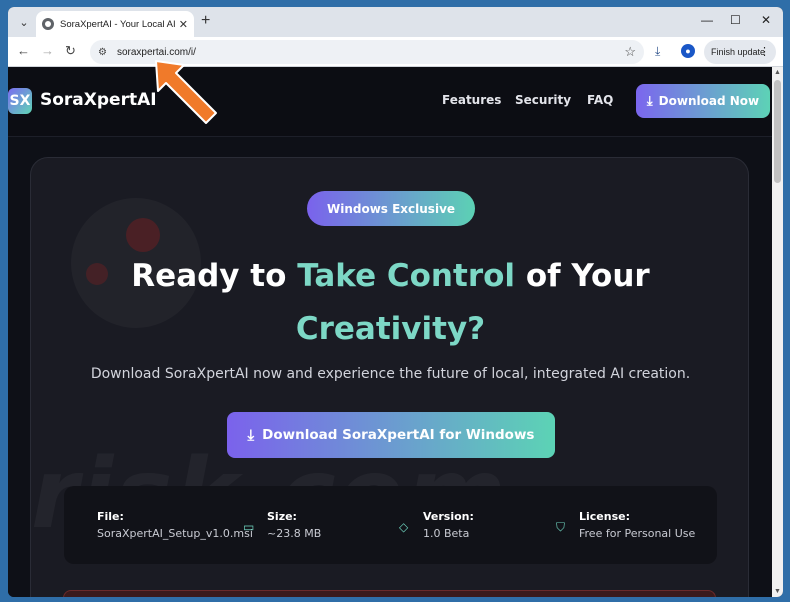  Describe the element at coordinates (20, 101) in the screenshot. I see `logo-mark: SX` at that location.